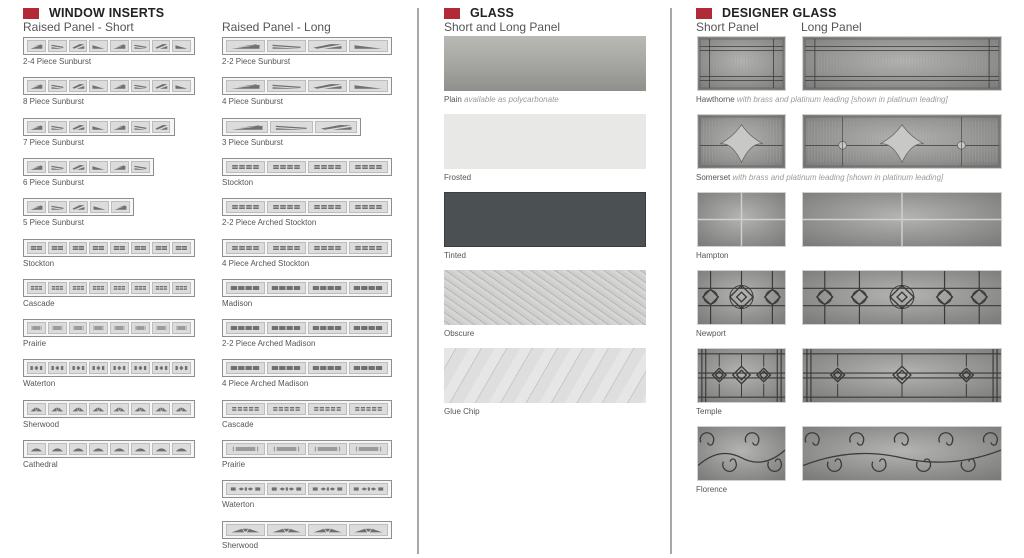 The height and width of the screenshot is (558, 1024). Describe the element at coordinates (545, 141) in the screenshot. I see `glass-swatch-frosted` at that location.